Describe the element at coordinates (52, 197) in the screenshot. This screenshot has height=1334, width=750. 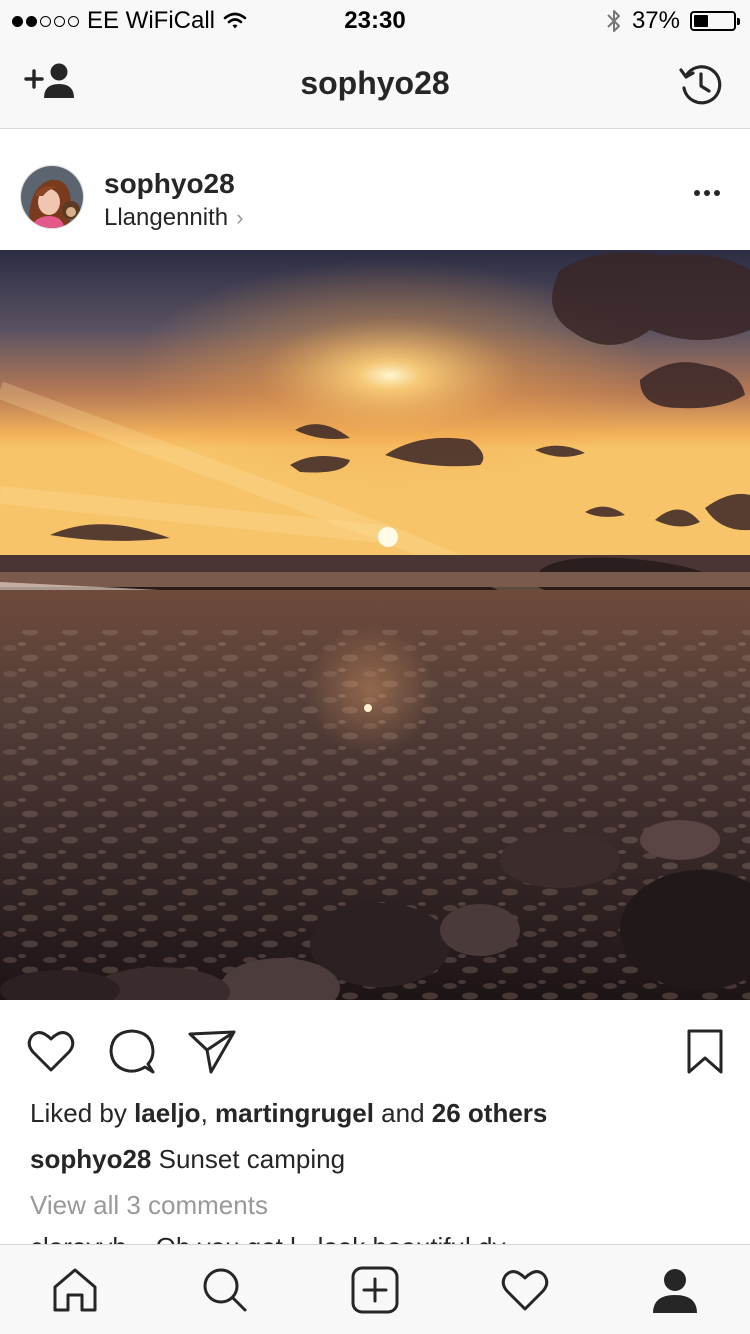
I see `avatar` at that location.